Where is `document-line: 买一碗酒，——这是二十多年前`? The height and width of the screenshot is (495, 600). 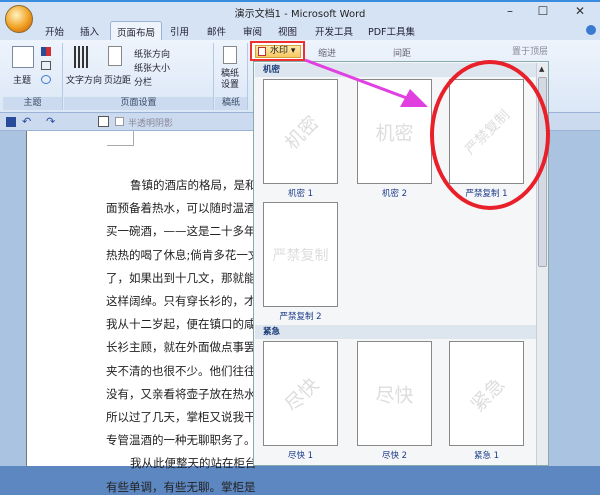 document-line: 买一碗酒，——这是二十多年前 is located at coordinates (181, 231).